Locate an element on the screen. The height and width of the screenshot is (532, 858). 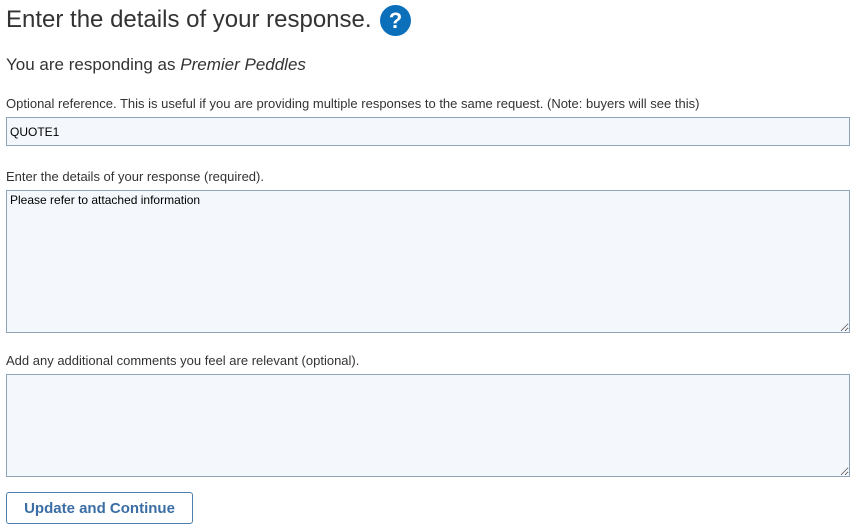
responder-company: Premier Peddles is located at coordinates (243, 64).